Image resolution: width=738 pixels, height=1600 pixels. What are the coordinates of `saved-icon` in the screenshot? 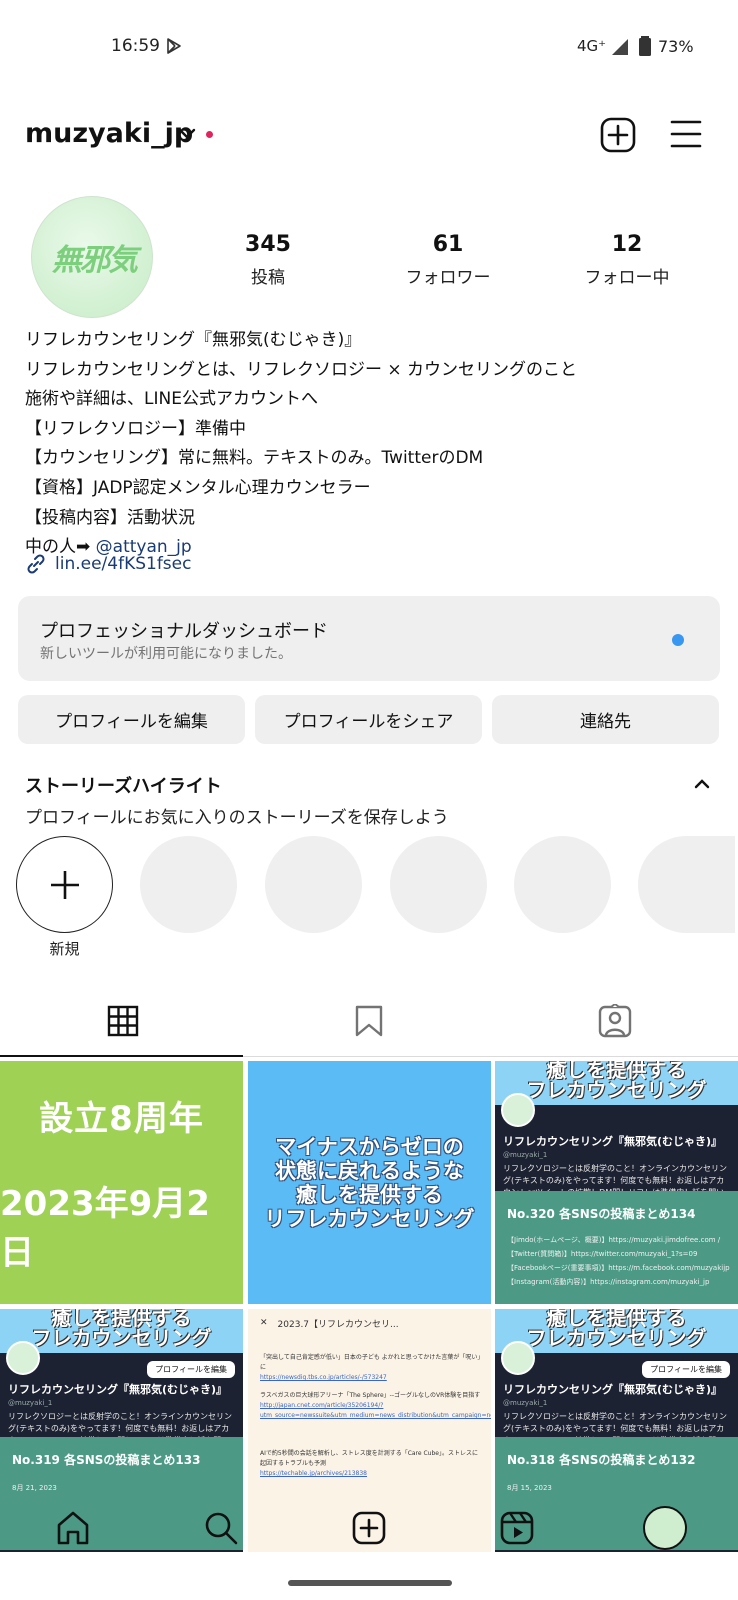 It's located at (369, 1021).